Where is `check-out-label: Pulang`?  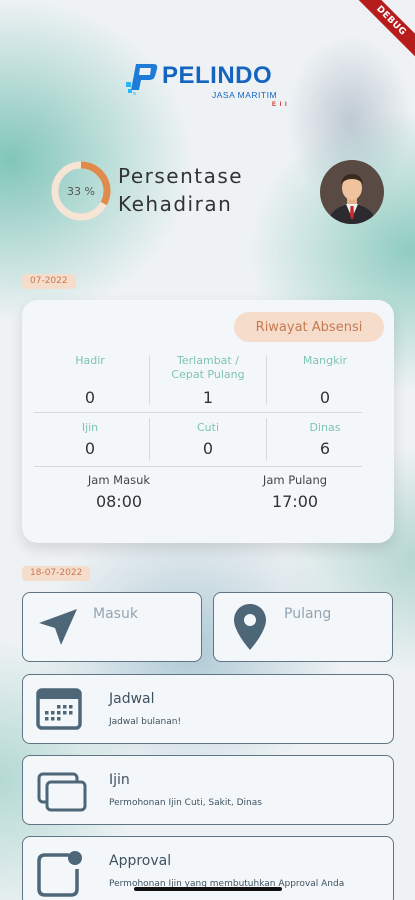 check-out-label: Pulang is located at coordinates (308, 614).